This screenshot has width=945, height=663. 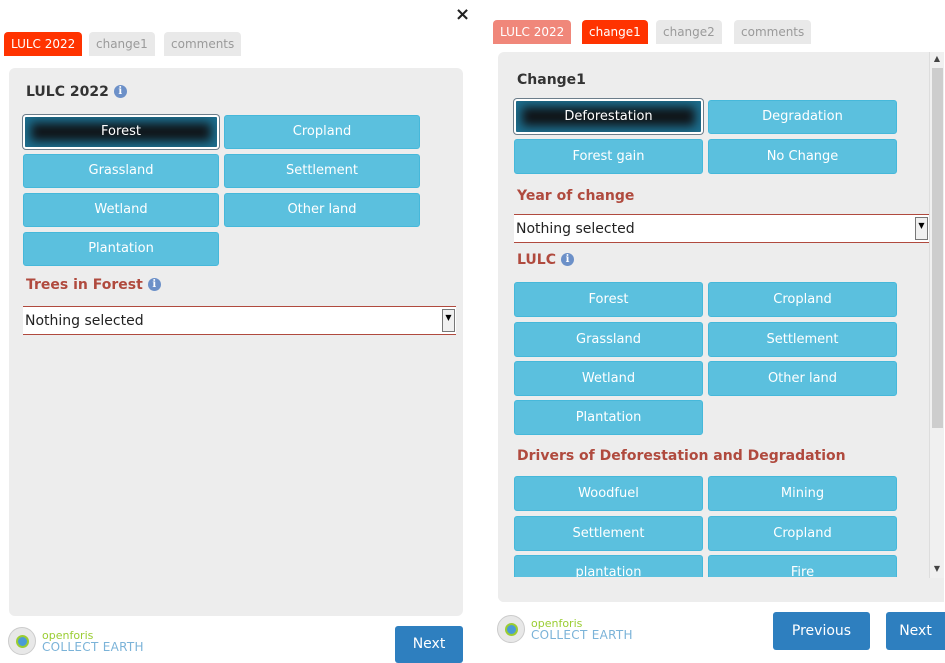 What do you see at coordinates (536, 260) in the screenshot?
I see `lulc-title-text: LULC` at bounding box center [536, 260].